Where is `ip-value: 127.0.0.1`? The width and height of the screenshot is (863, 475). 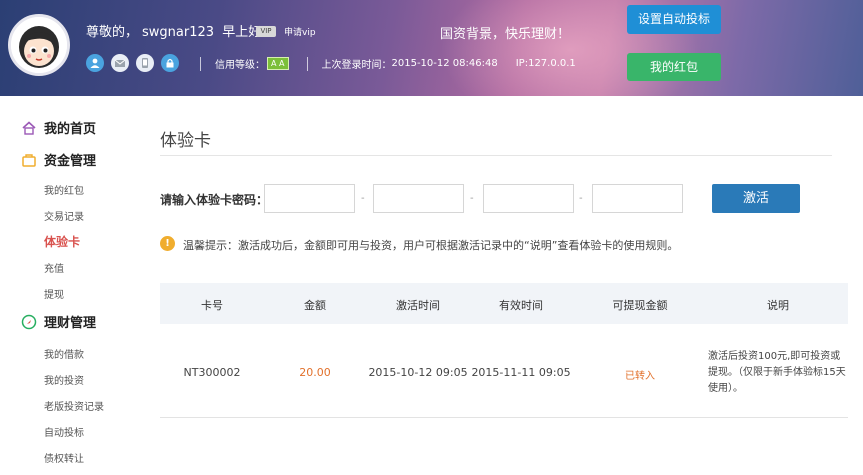
ip-value: 127.0.0.1 is located at coordinates (552, 63).